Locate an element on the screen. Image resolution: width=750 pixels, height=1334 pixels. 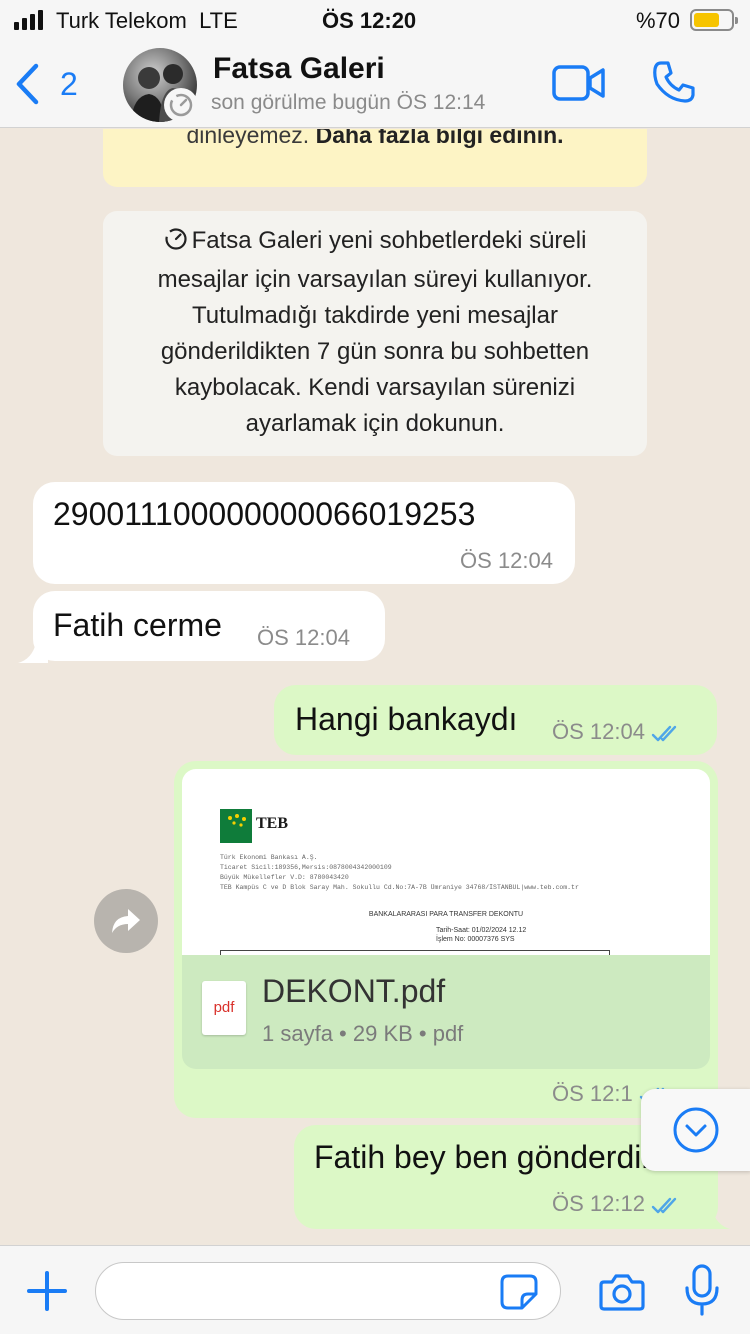
notice-line: Fatsa Galeri yeni sohbetlerdeki süreli is located at coordinates (389, 240).